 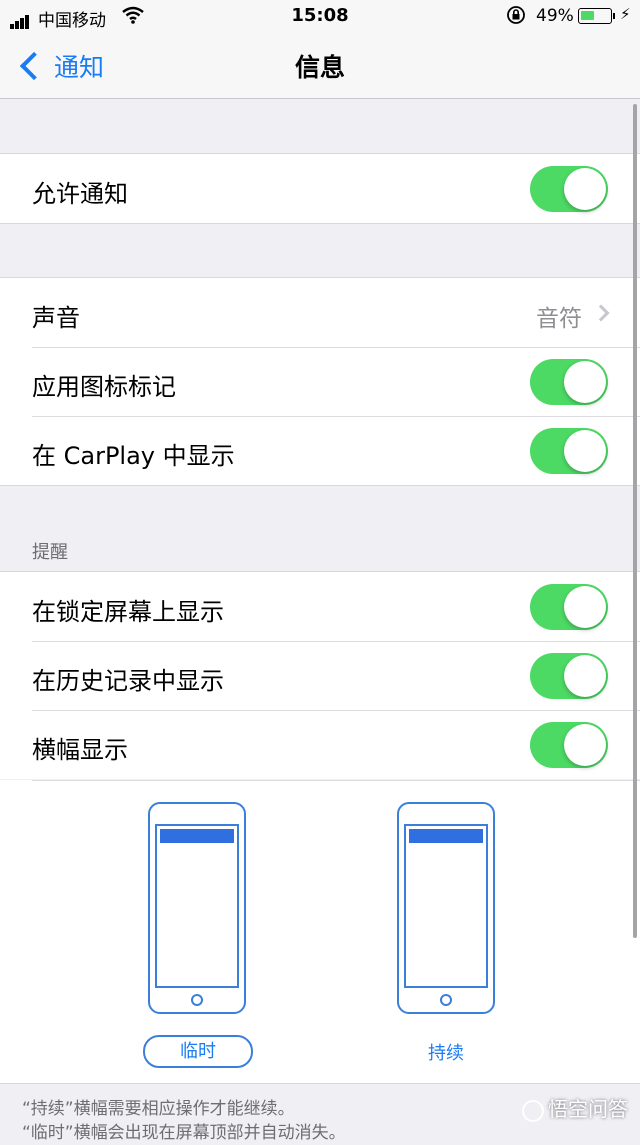 I want to click on watermark: 悟空问答, so click(x=575, y=1107).